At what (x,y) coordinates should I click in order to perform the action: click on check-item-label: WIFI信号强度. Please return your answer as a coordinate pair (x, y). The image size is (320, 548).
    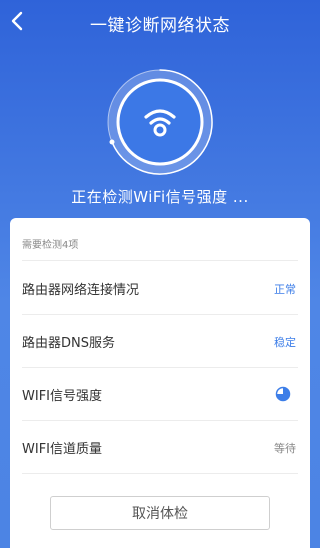
    Looking at the image, I should click on (62, 396).